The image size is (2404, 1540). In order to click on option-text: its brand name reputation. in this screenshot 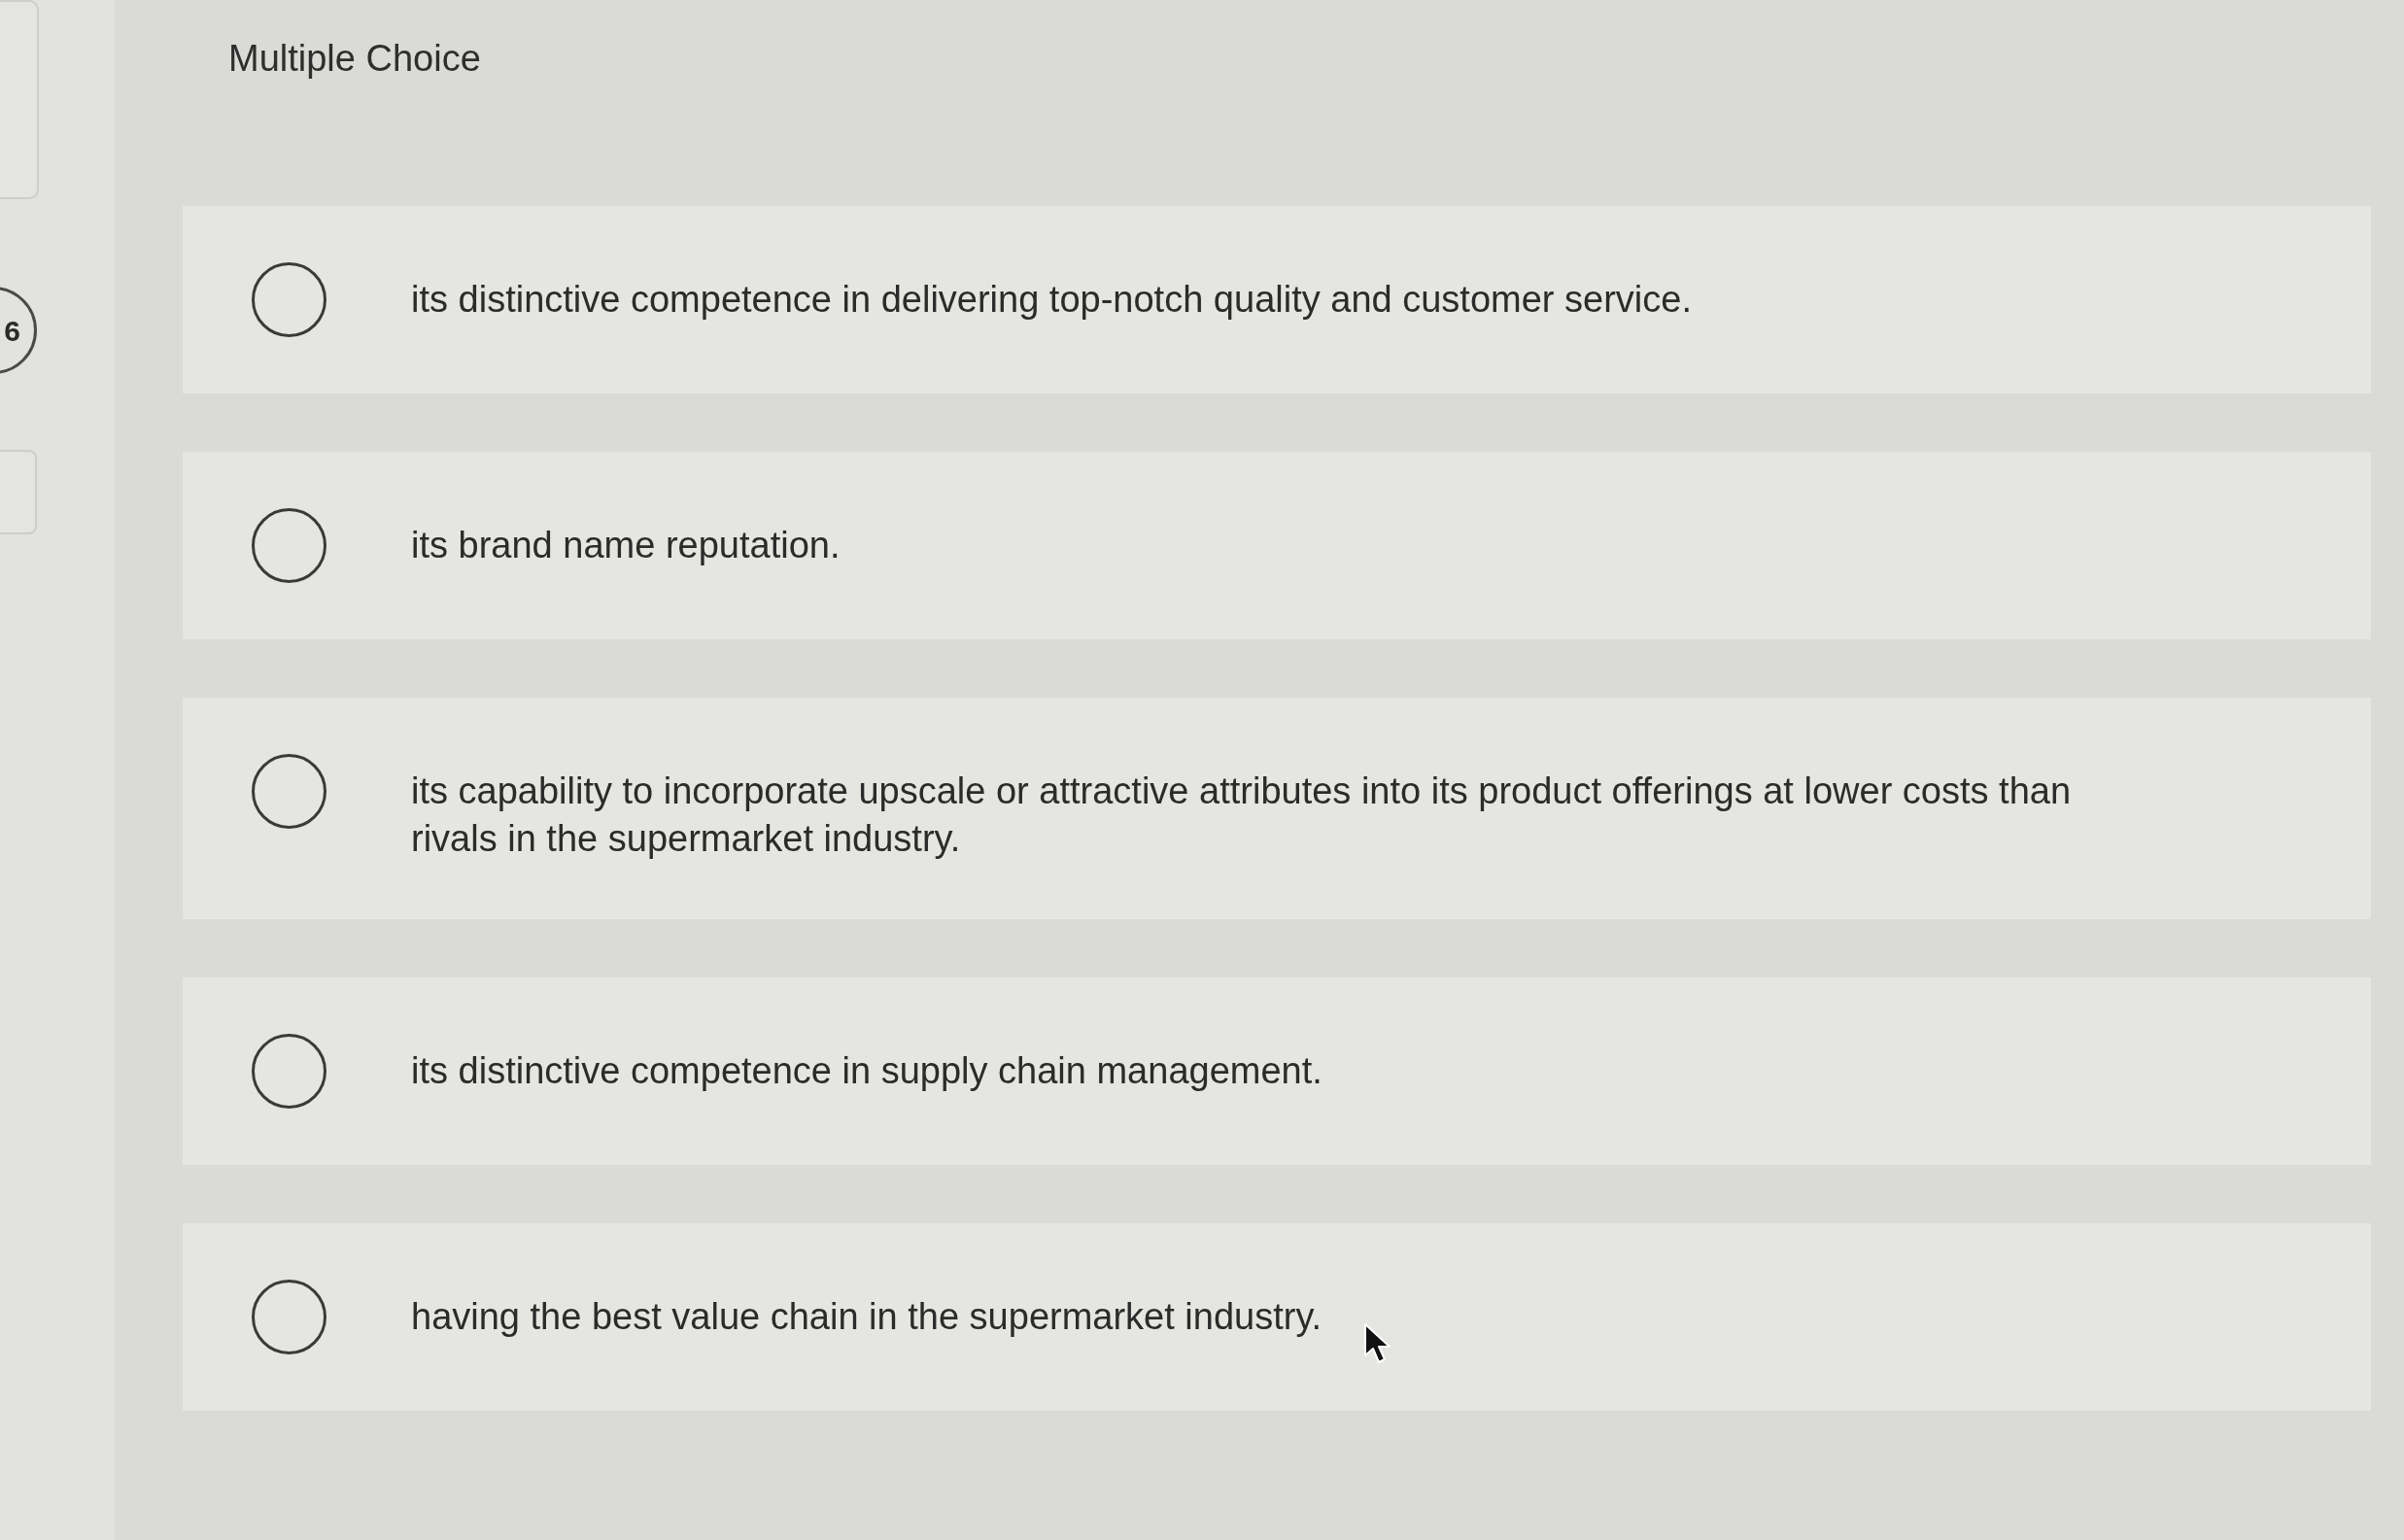, I will do `click(626, 545)`.